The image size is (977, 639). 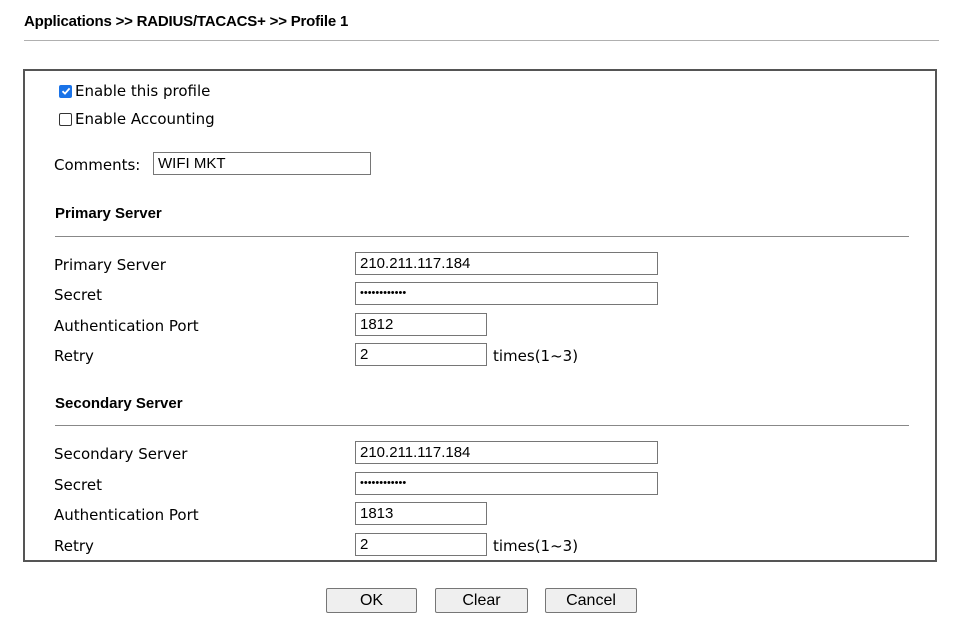 I want to click on secondary-server-input: 210.211.117.184, so click(x=506, y=452).